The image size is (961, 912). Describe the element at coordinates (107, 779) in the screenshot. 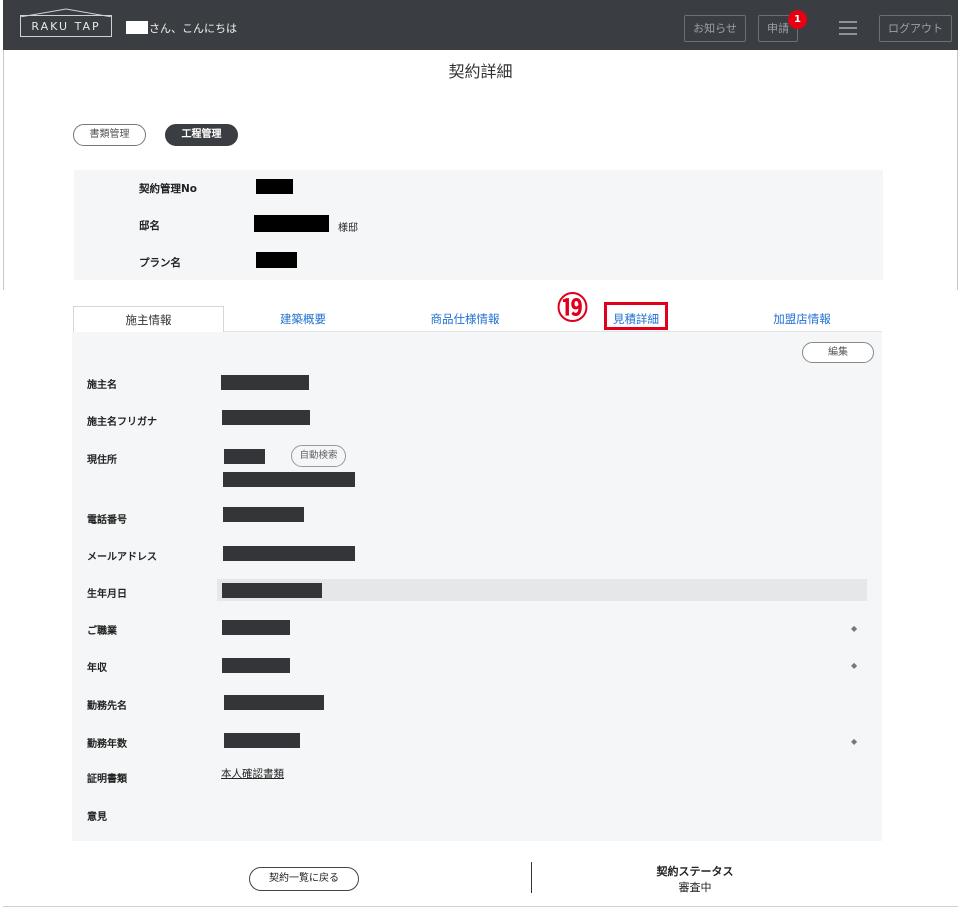

I see `field-label: 証明書類` at that location.